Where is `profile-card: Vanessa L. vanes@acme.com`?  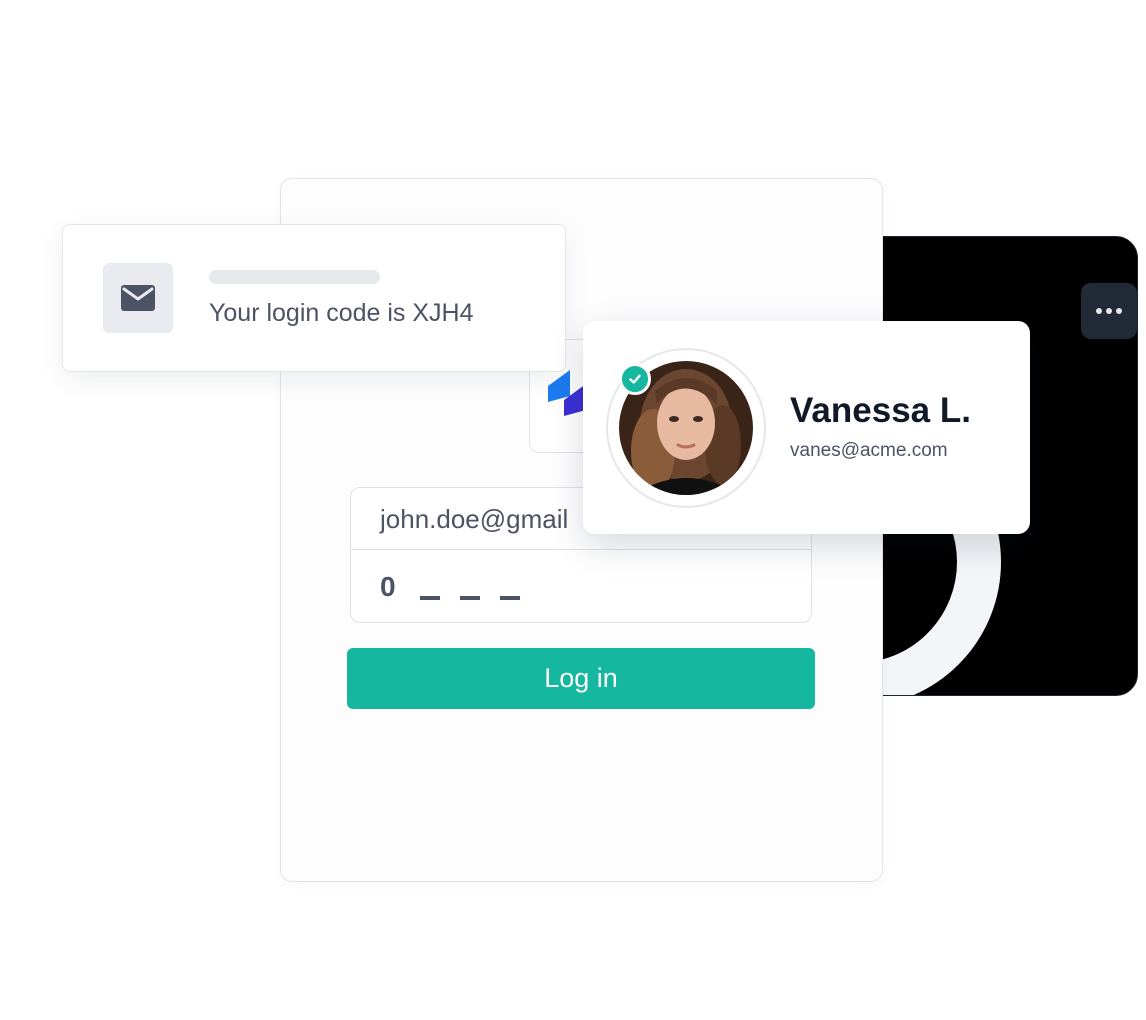
profile-card: Vanessa L. vanes@acme.com is located at coordinates (806, 427).